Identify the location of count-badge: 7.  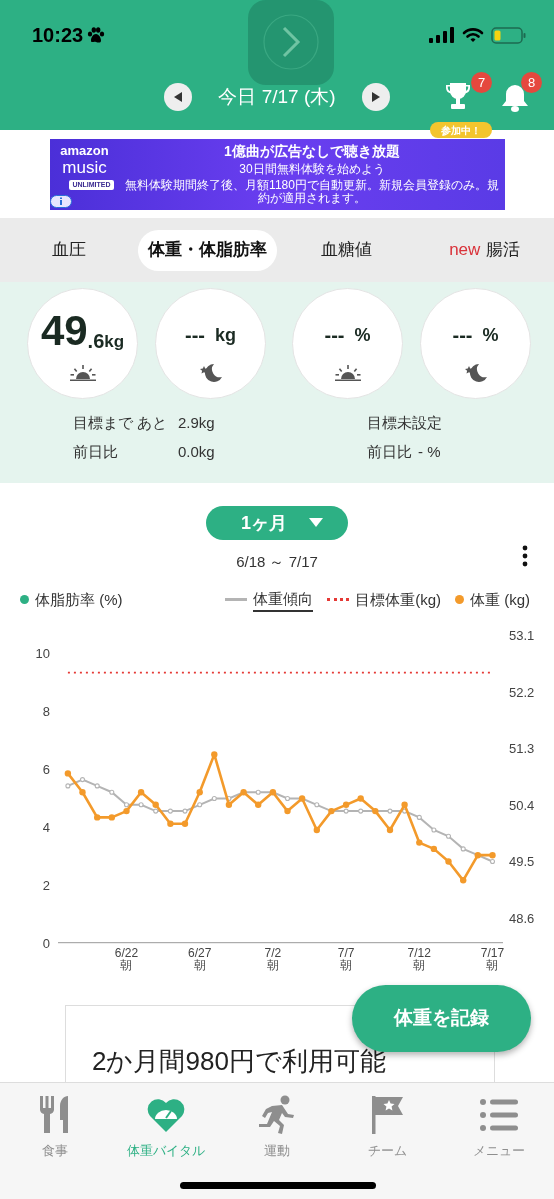
(481, 82).